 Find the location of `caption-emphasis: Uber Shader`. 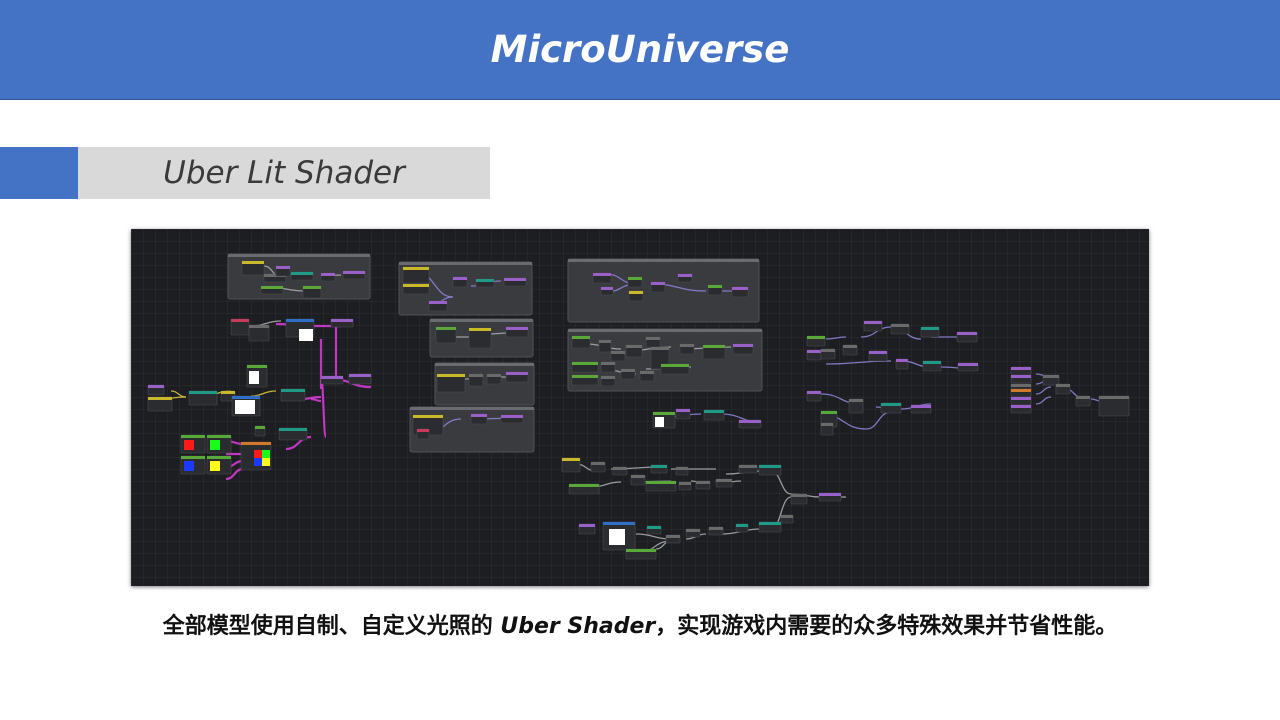

caption-emphasis: Uber Shader is located at coordinates (578, 626).